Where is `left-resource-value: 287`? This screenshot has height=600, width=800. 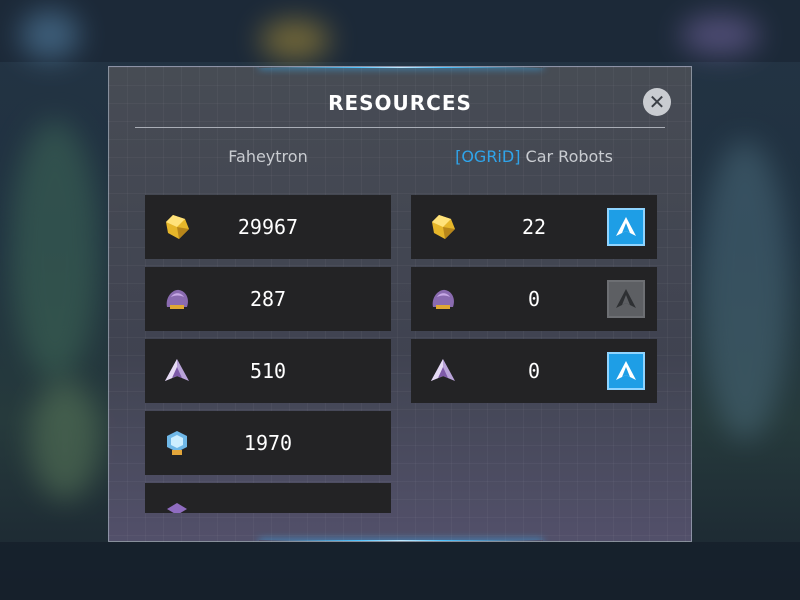 left-resource-value: 287 is located at coordinates (268, 299).